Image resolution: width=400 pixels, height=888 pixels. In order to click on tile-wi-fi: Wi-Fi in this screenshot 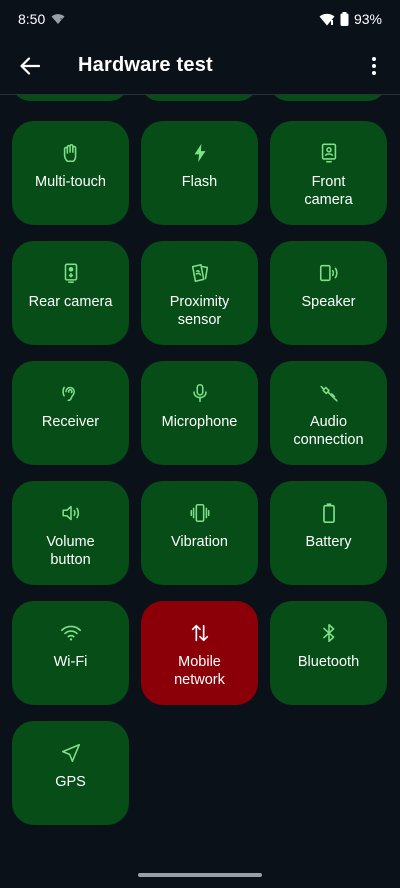, I will do `click(70, 653)`.